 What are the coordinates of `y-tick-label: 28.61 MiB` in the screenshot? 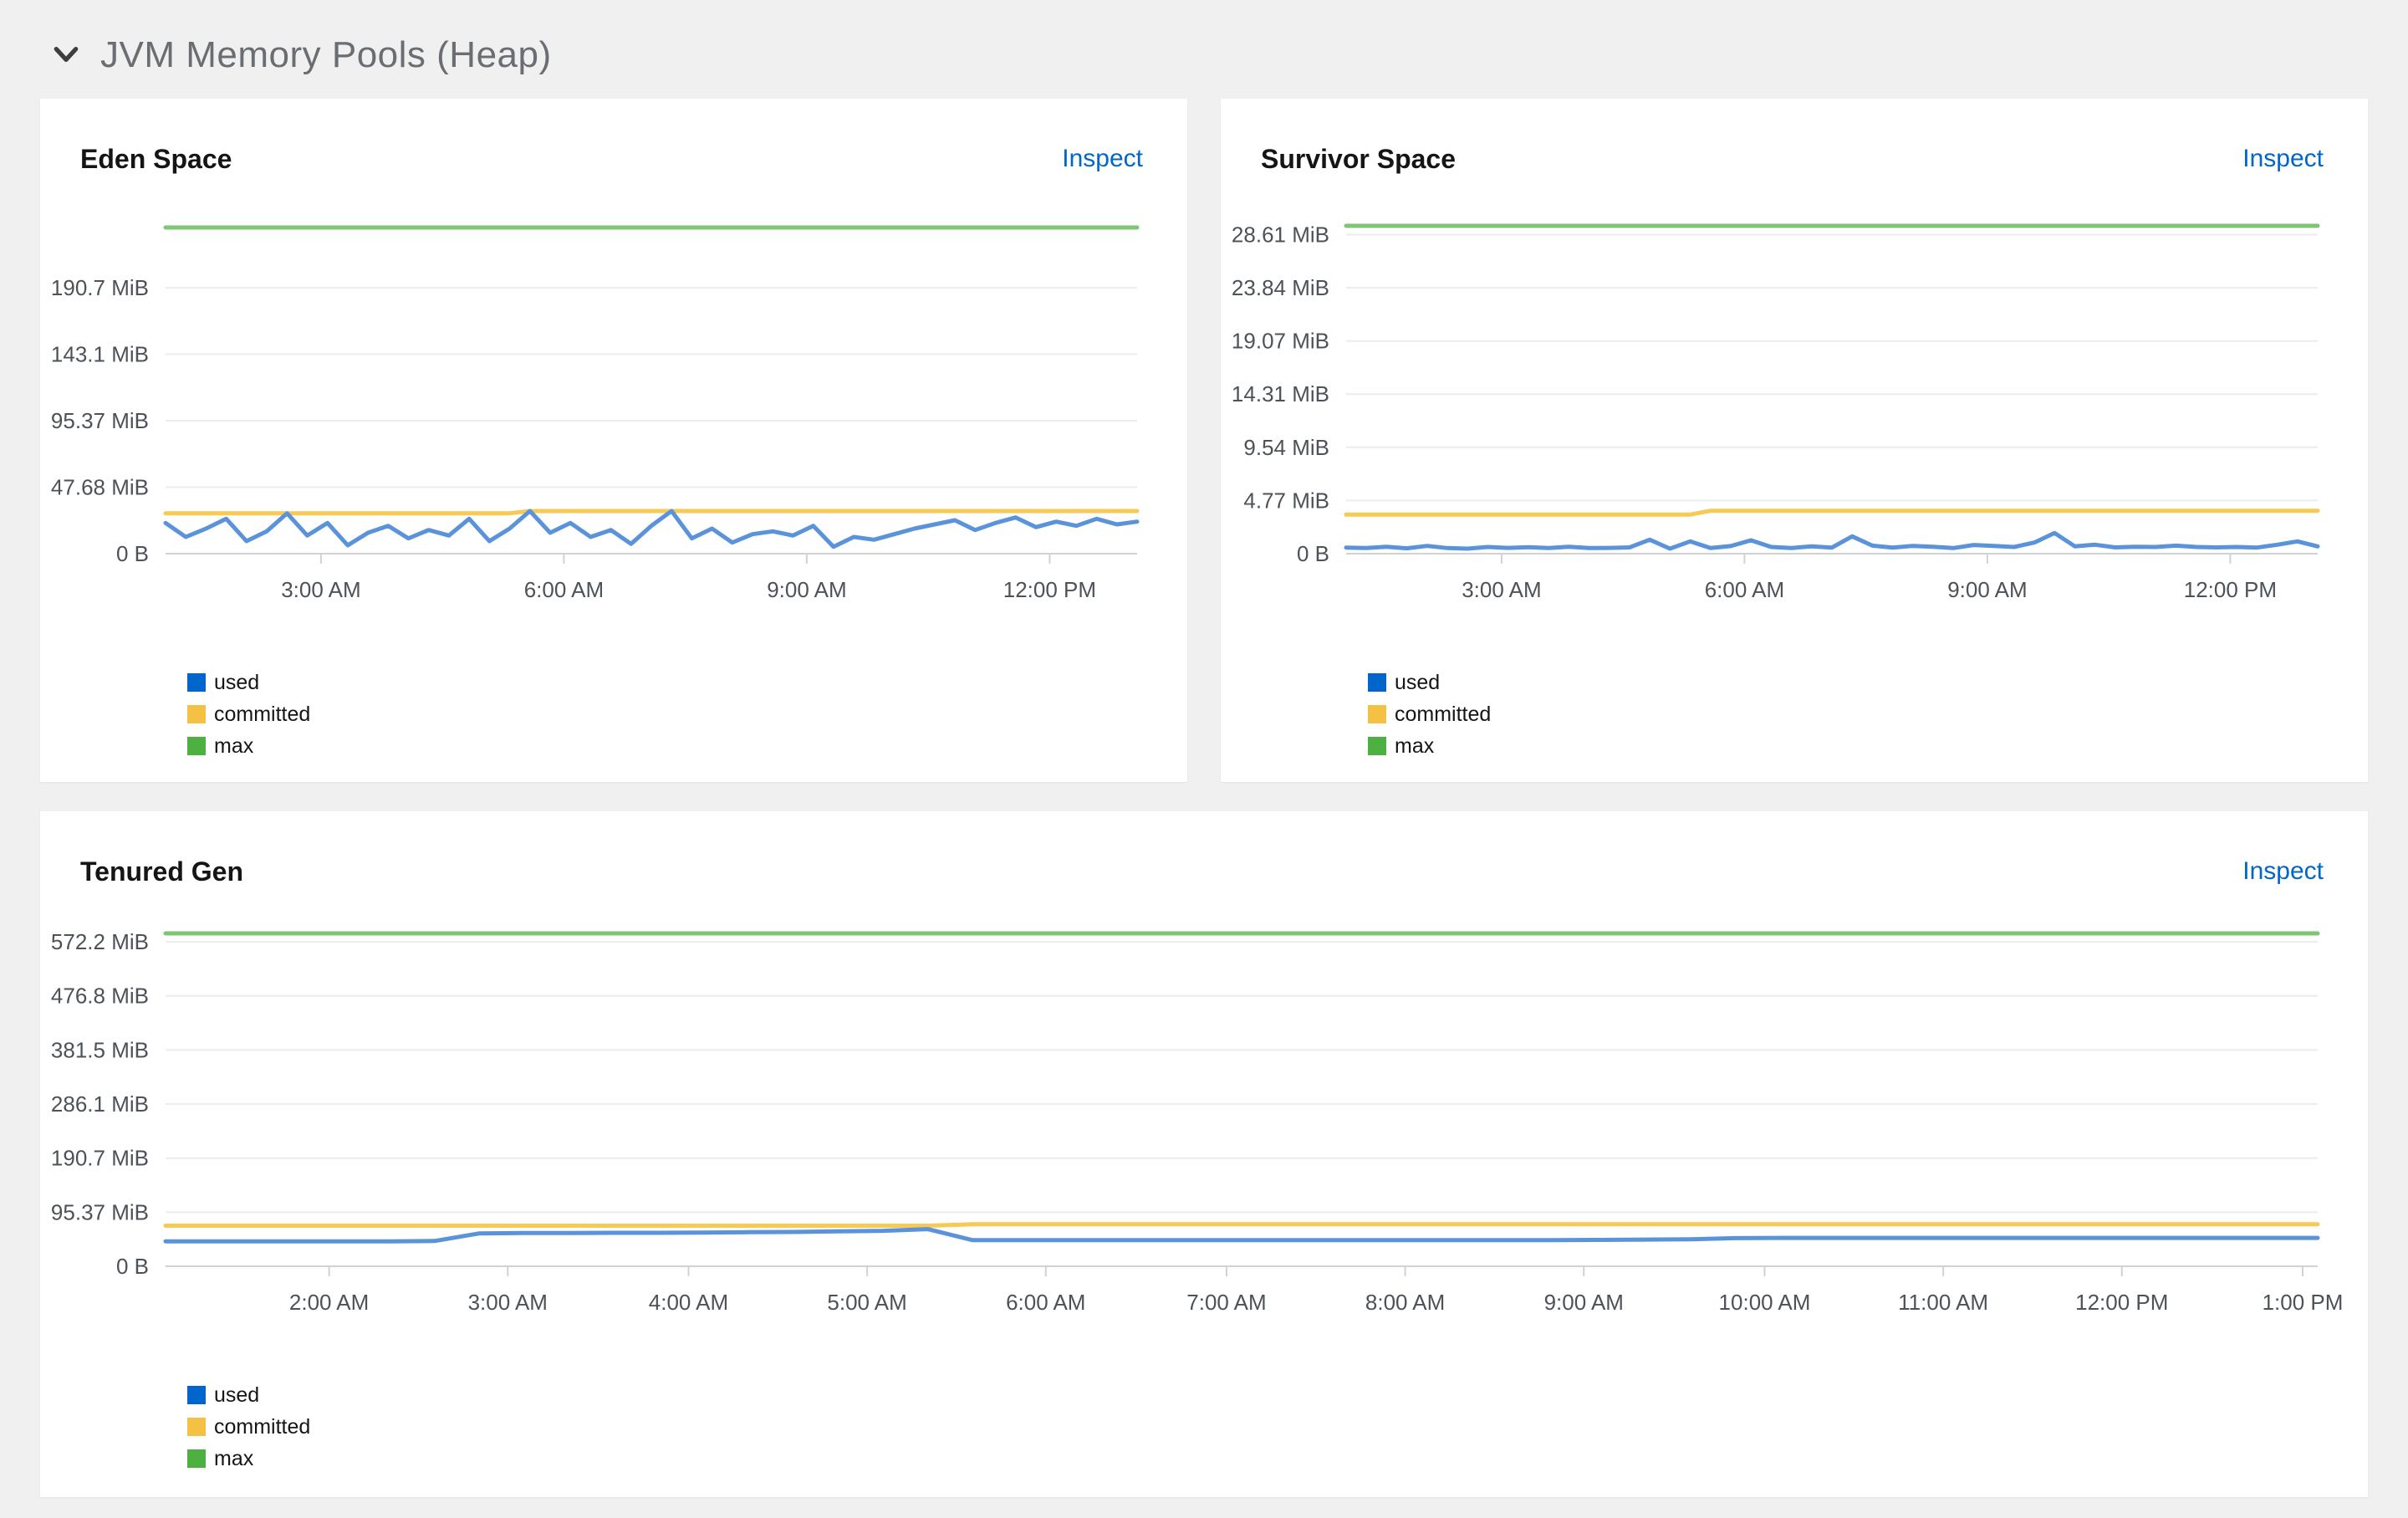 It's located at (1281, 235).